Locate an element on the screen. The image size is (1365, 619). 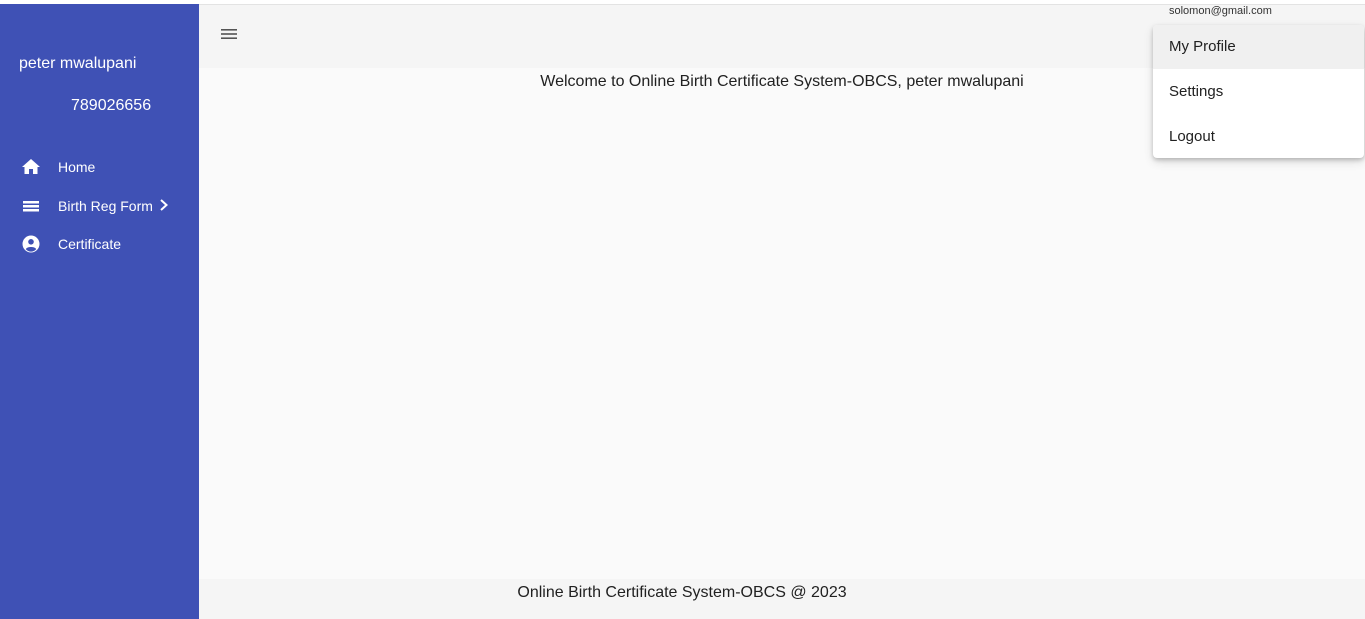
menu-item-label: Logout is located at coordinates (1192, 136).